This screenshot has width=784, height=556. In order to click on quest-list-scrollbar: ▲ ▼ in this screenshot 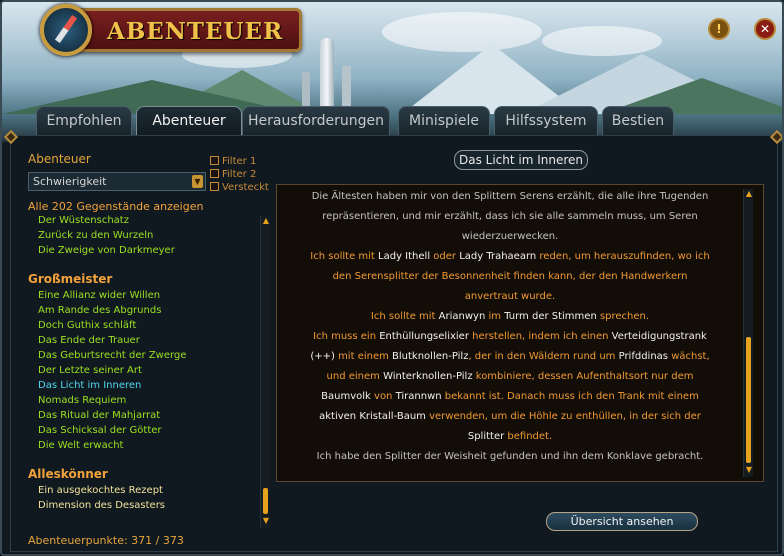, I will do `click(265, 372)`.